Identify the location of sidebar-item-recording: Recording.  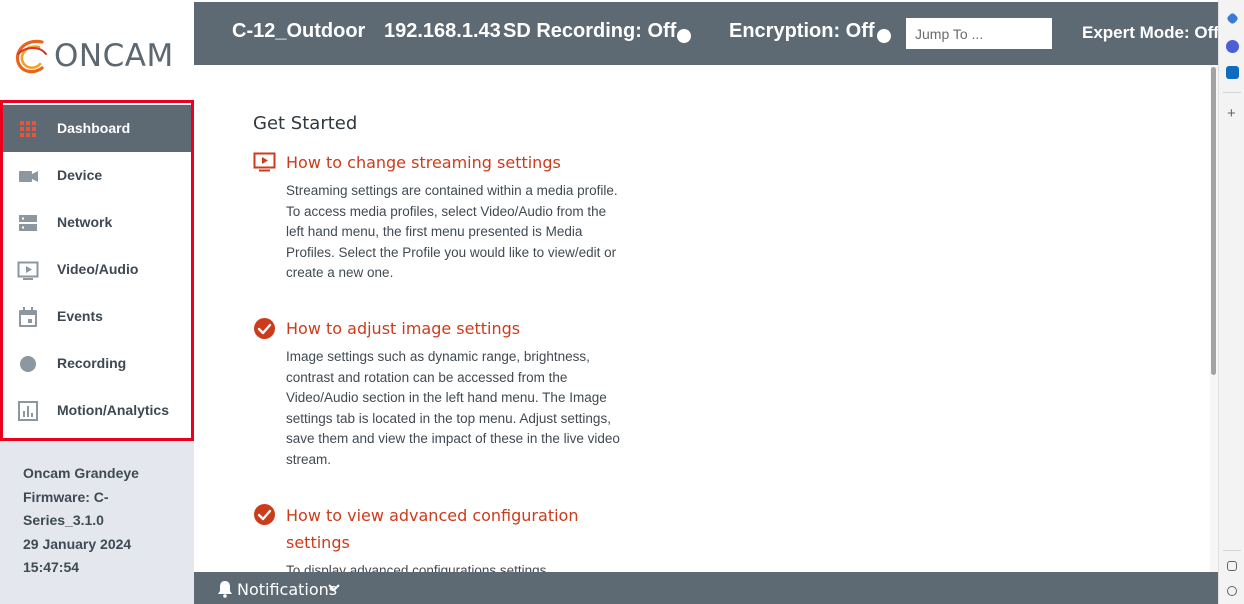
(97, 363).